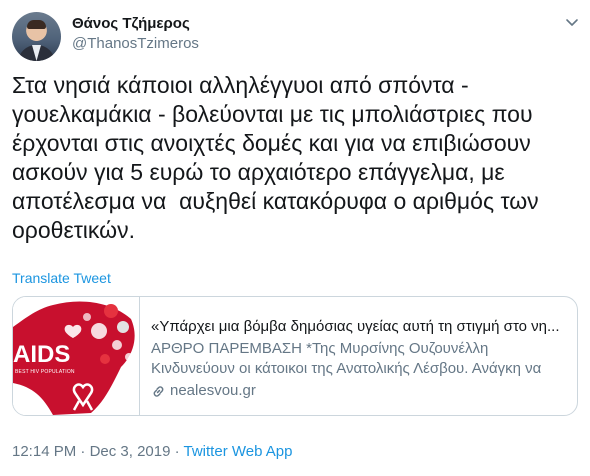  What do you see at coordinates (76, 356) in the screenshot?
I see `card-thumbnail: AIDS BEST HIV POPULATION` at bounding box center [76, 356].